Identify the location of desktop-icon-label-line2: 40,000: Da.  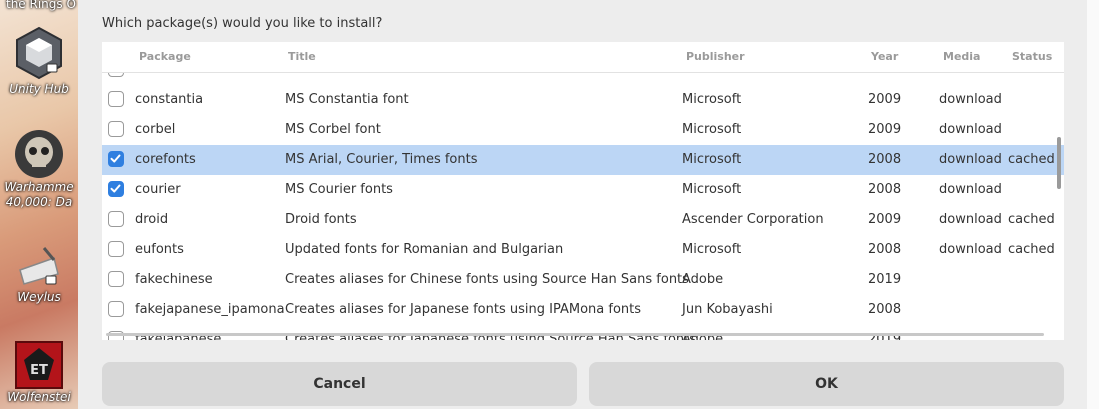
(39, 202).